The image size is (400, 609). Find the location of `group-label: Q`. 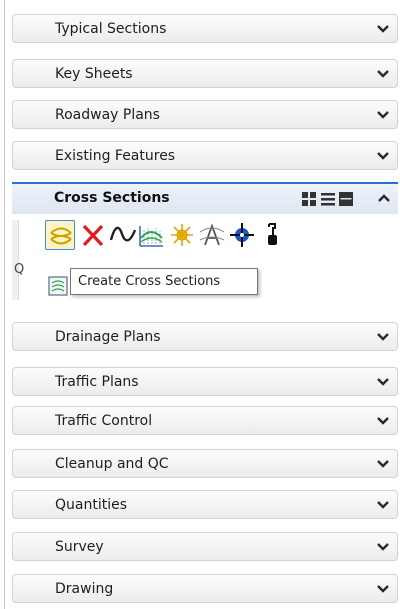

group-label: Q is located at coordinates (19, 269).